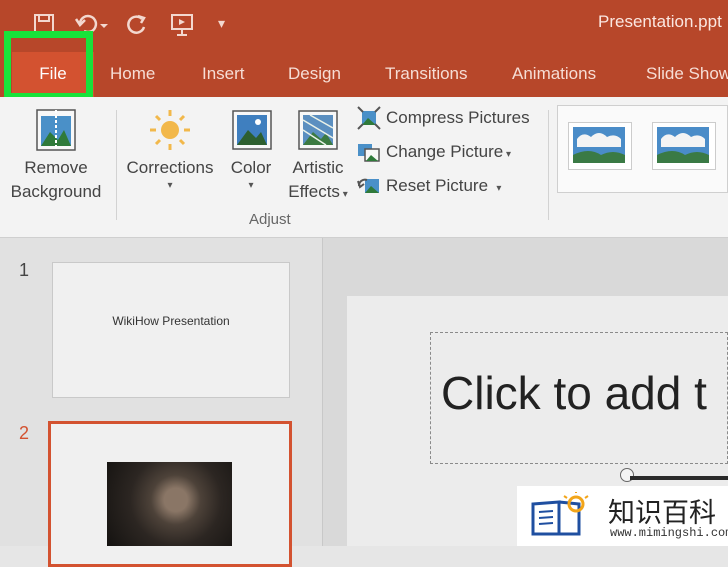 This screenshot has height=567, width=728. What do you see at coordinates (56, 167) in the screenshot?
I see `remove-background-label-1: Remove` at bounding box center [56, 167].